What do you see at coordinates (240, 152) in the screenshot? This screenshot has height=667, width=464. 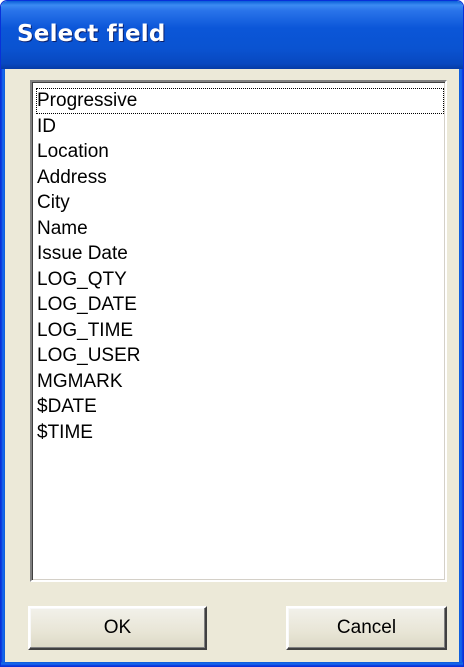 I see `list-item-location: Location` at bounding box center [240, 152].